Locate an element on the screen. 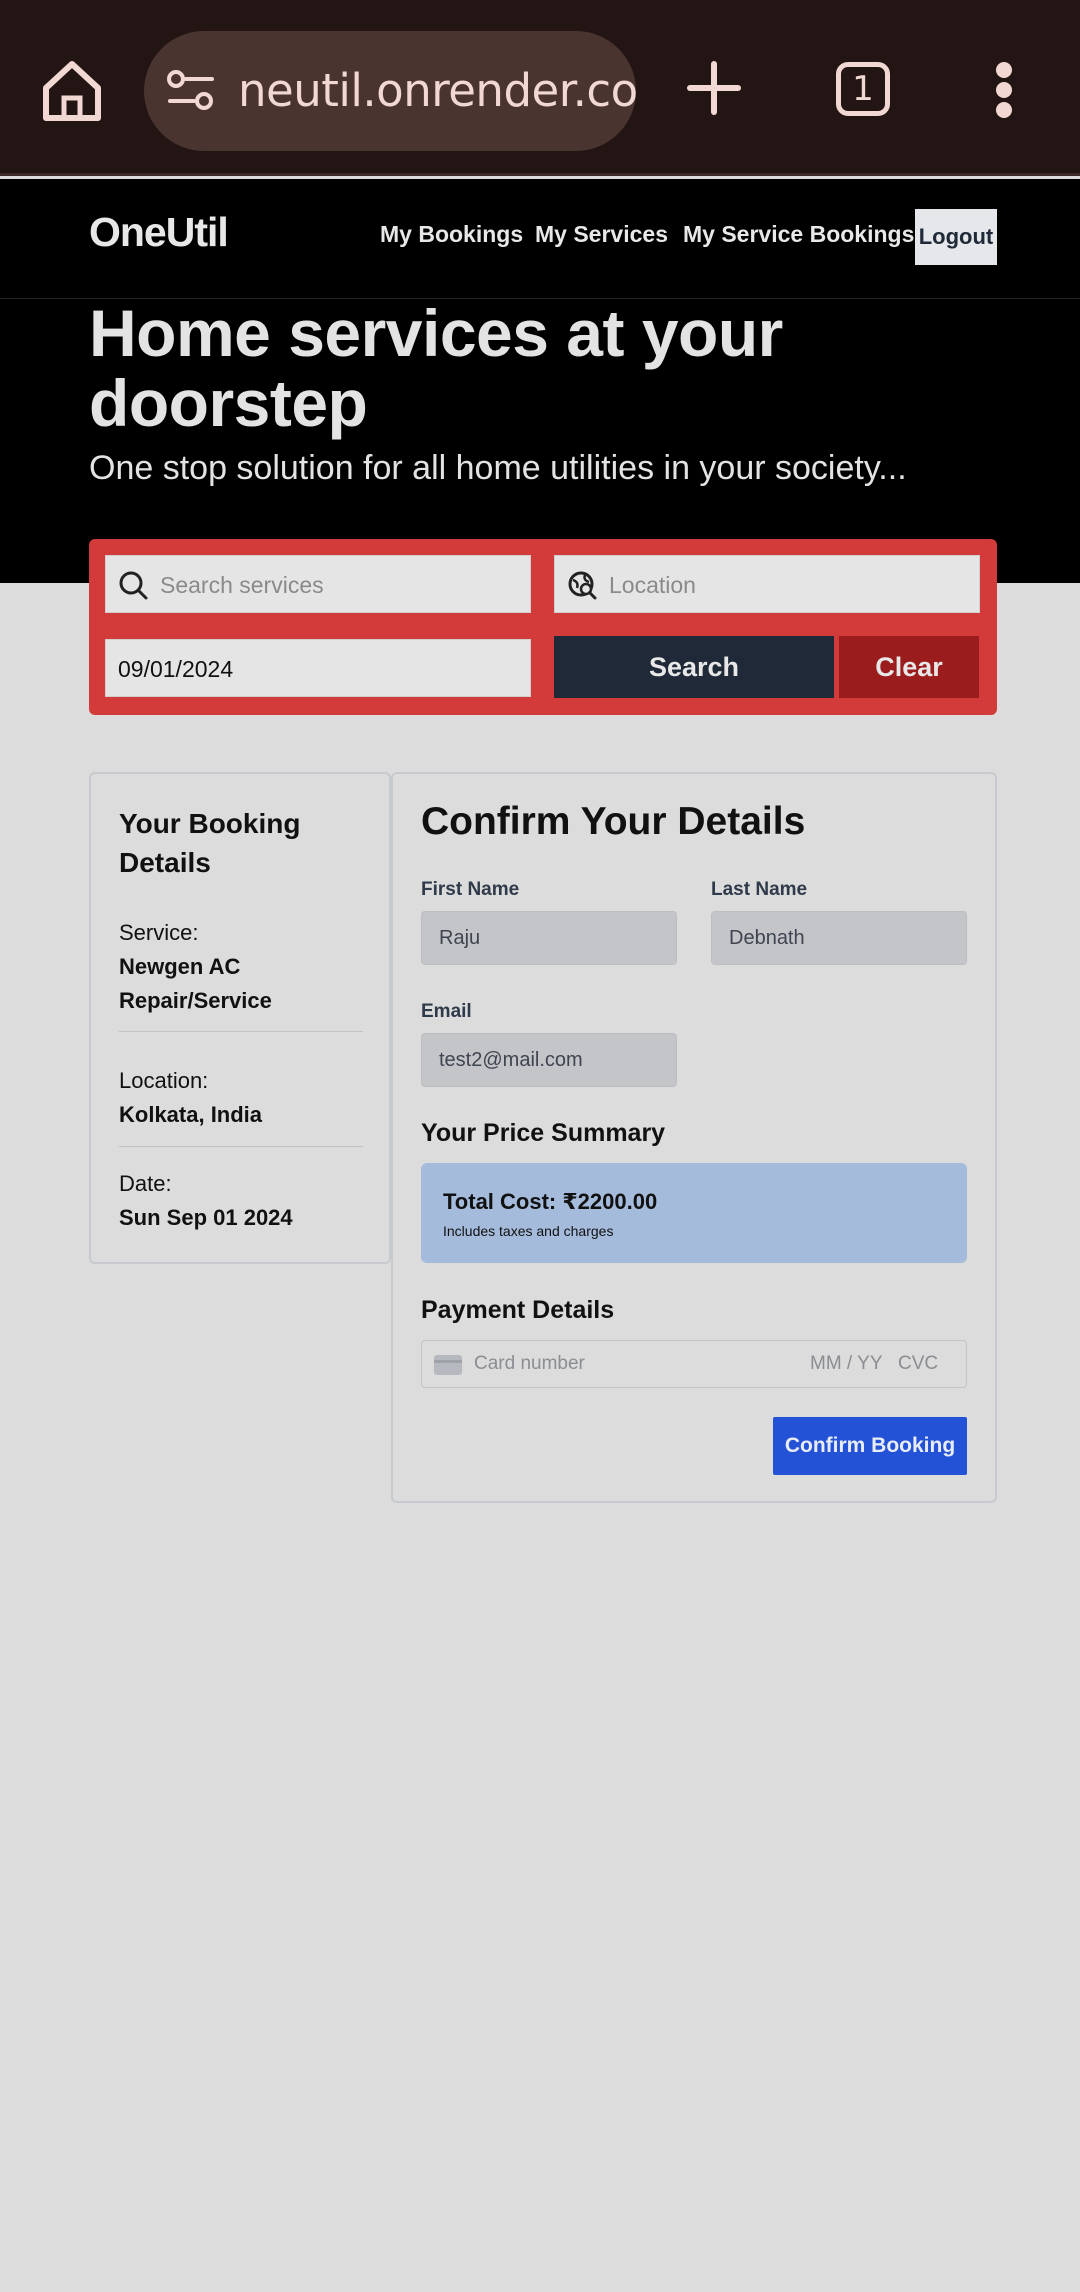 The image size is (1080, 2292). first-name-field: Raju is located at coordinates (549, 938).